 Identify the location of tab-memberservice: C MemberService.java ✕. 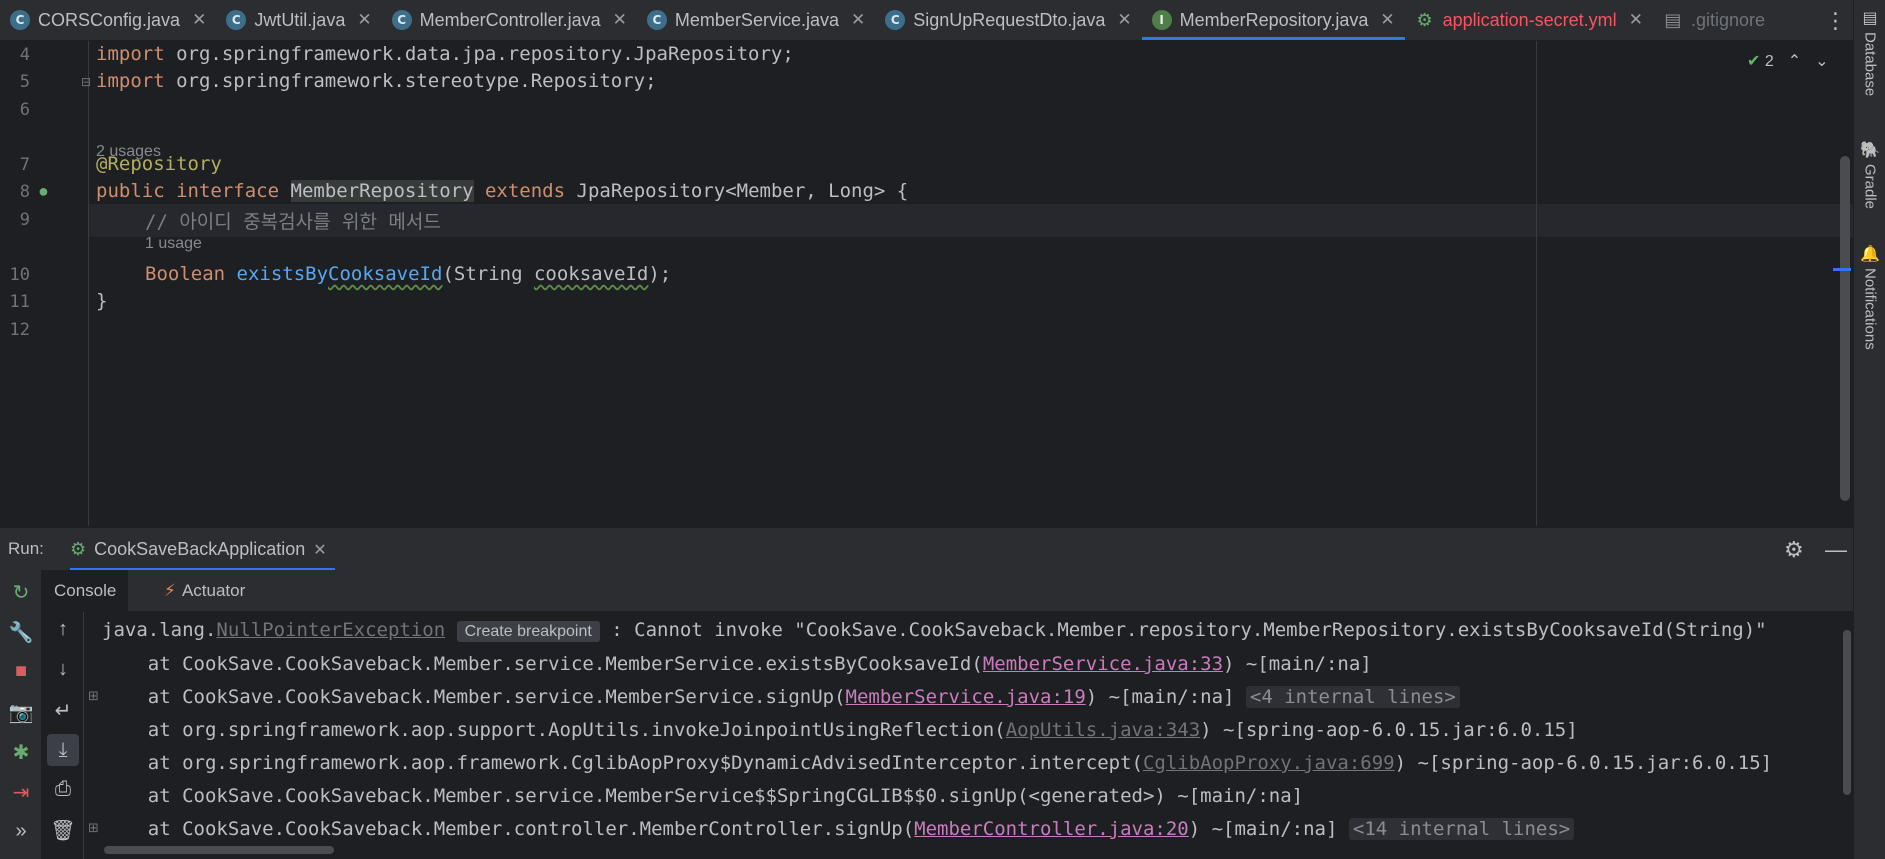
(756, 20).